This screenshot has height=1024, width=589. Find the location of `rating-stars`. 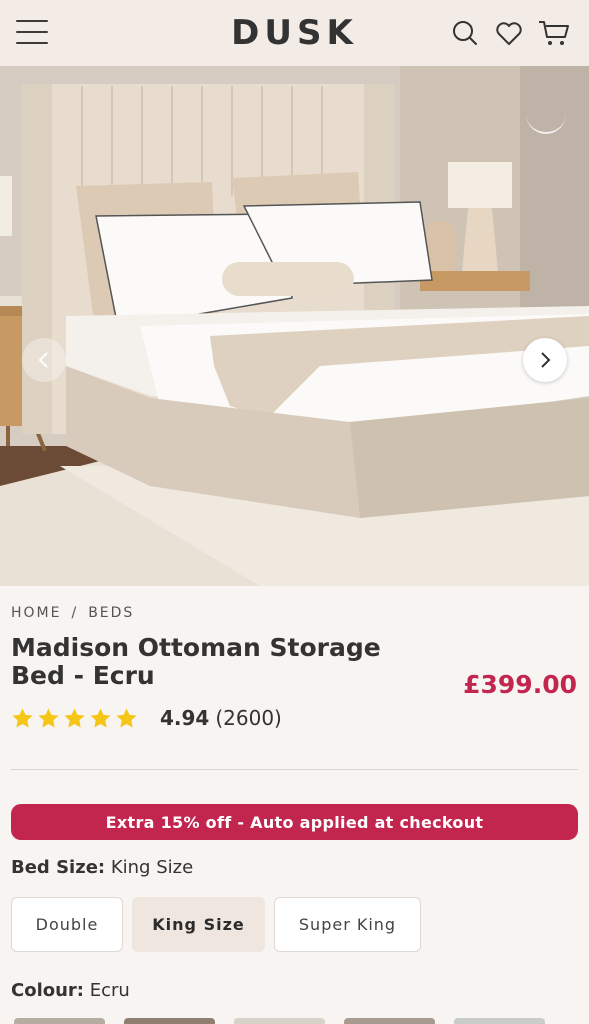

rating-stars is located at coordinates (74, 718).